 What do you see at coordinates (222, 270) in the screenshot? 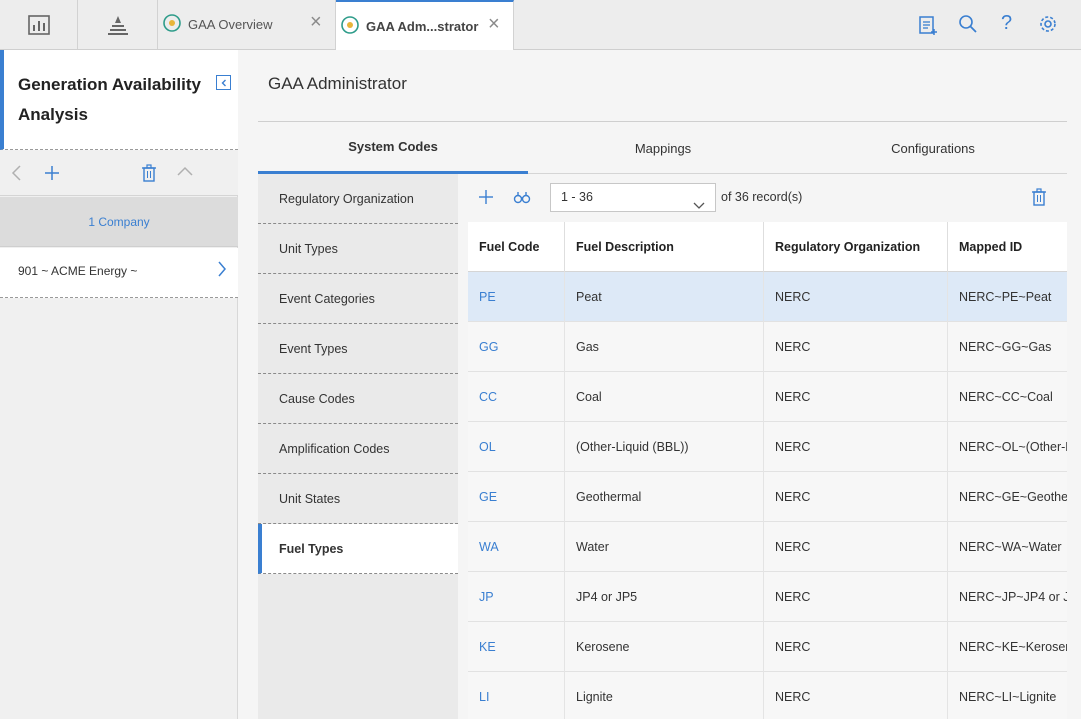
I see `chevron-right-icon` at bounding box center [222, 270].